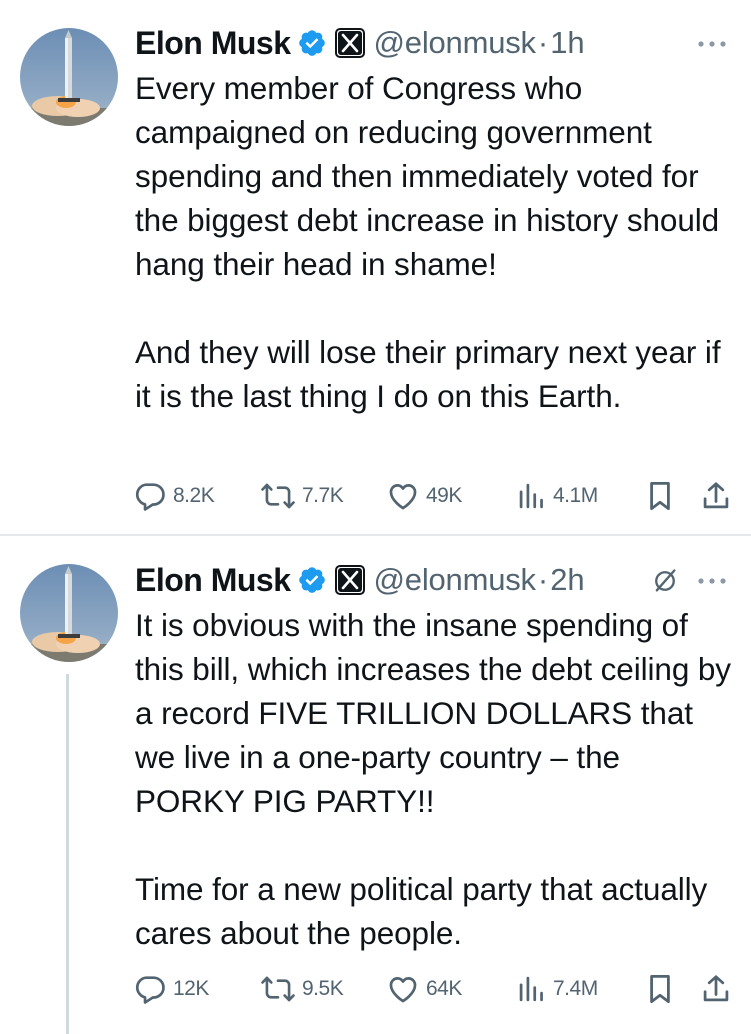 This screenshot has width=751, height=1034. Describe the element at coordinates (575, 495) in the screenshot. I see `views-count: 4.1M` at that location.